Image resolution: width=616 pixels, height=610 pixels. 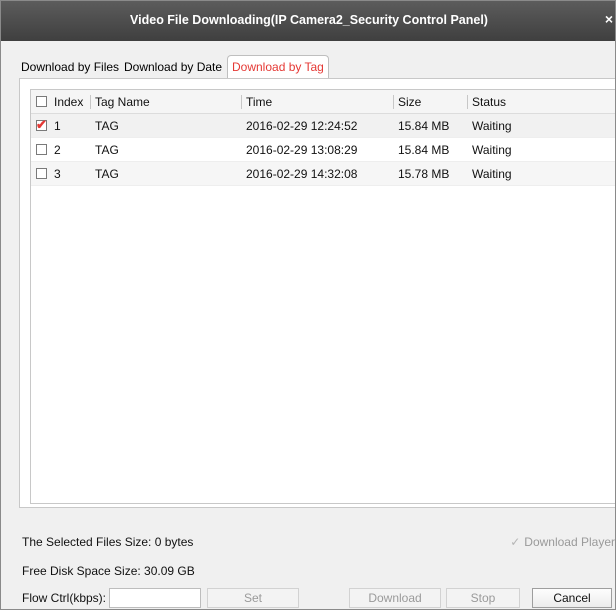 What do you see at coordinates (173, 67) in the screenshot?
I see `tab-download-by-date: Download by Date` at bounding box center [173, 67].